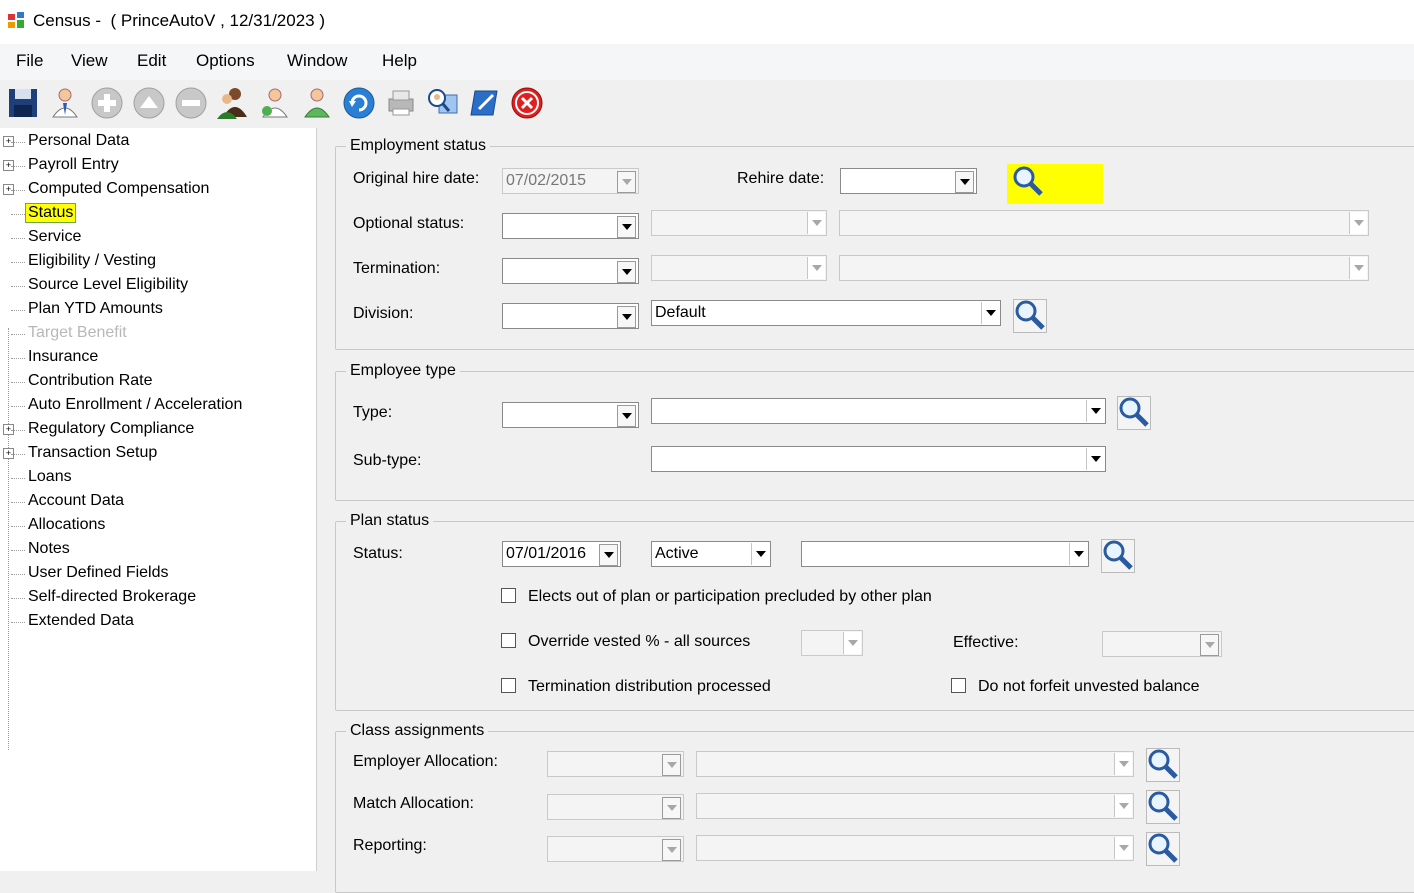 This screenshot has height=893, width=1414. What do you see at coordinates (945, 554) in the screenshot?
I see `status-reason-select` at bounding box center [945, 554].